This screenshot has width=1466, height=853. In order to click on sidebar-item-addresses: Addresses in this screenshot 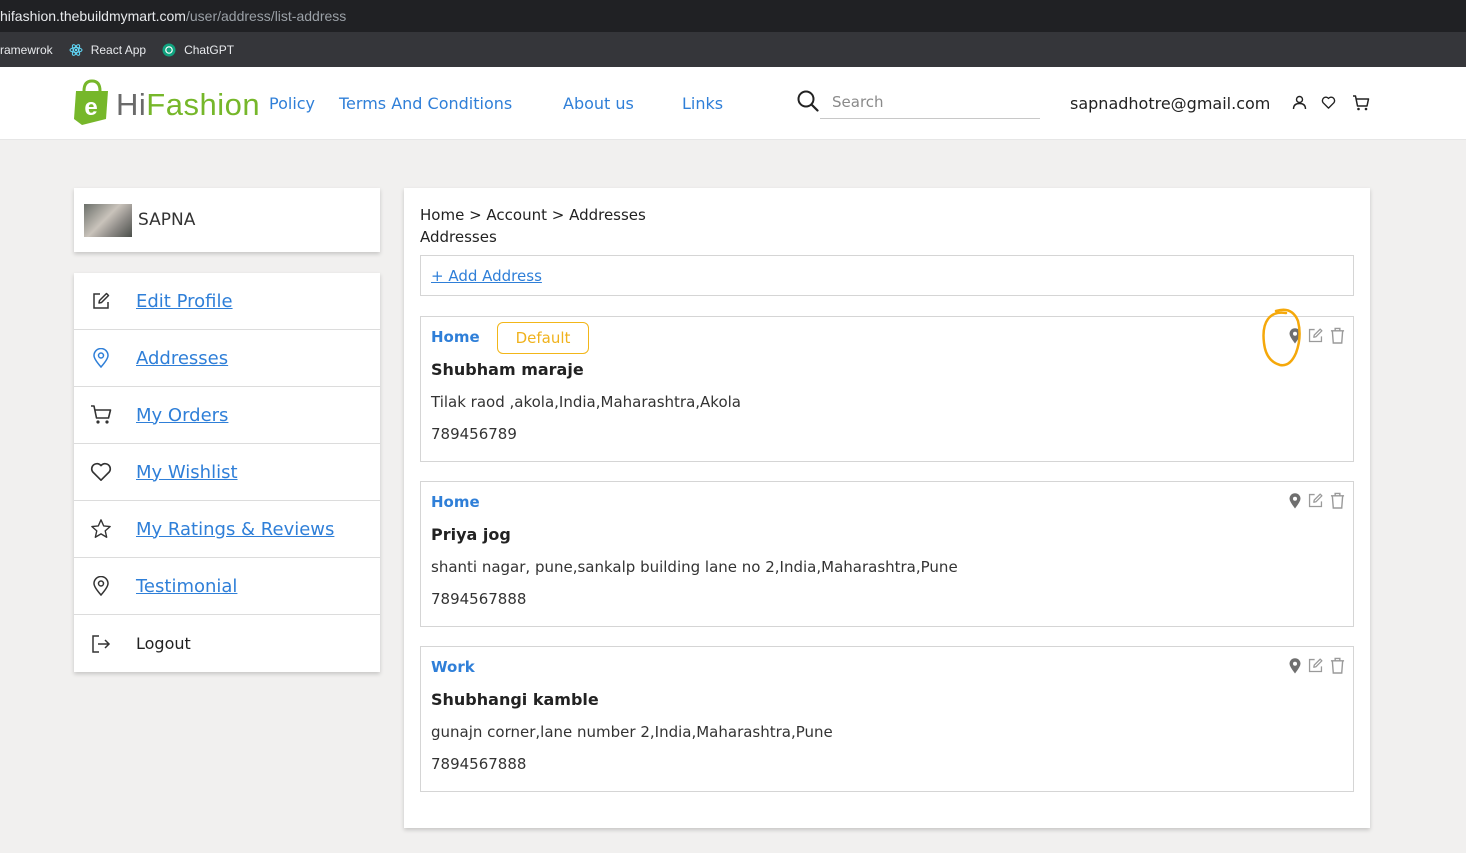, I will do `click(227, 358)`.